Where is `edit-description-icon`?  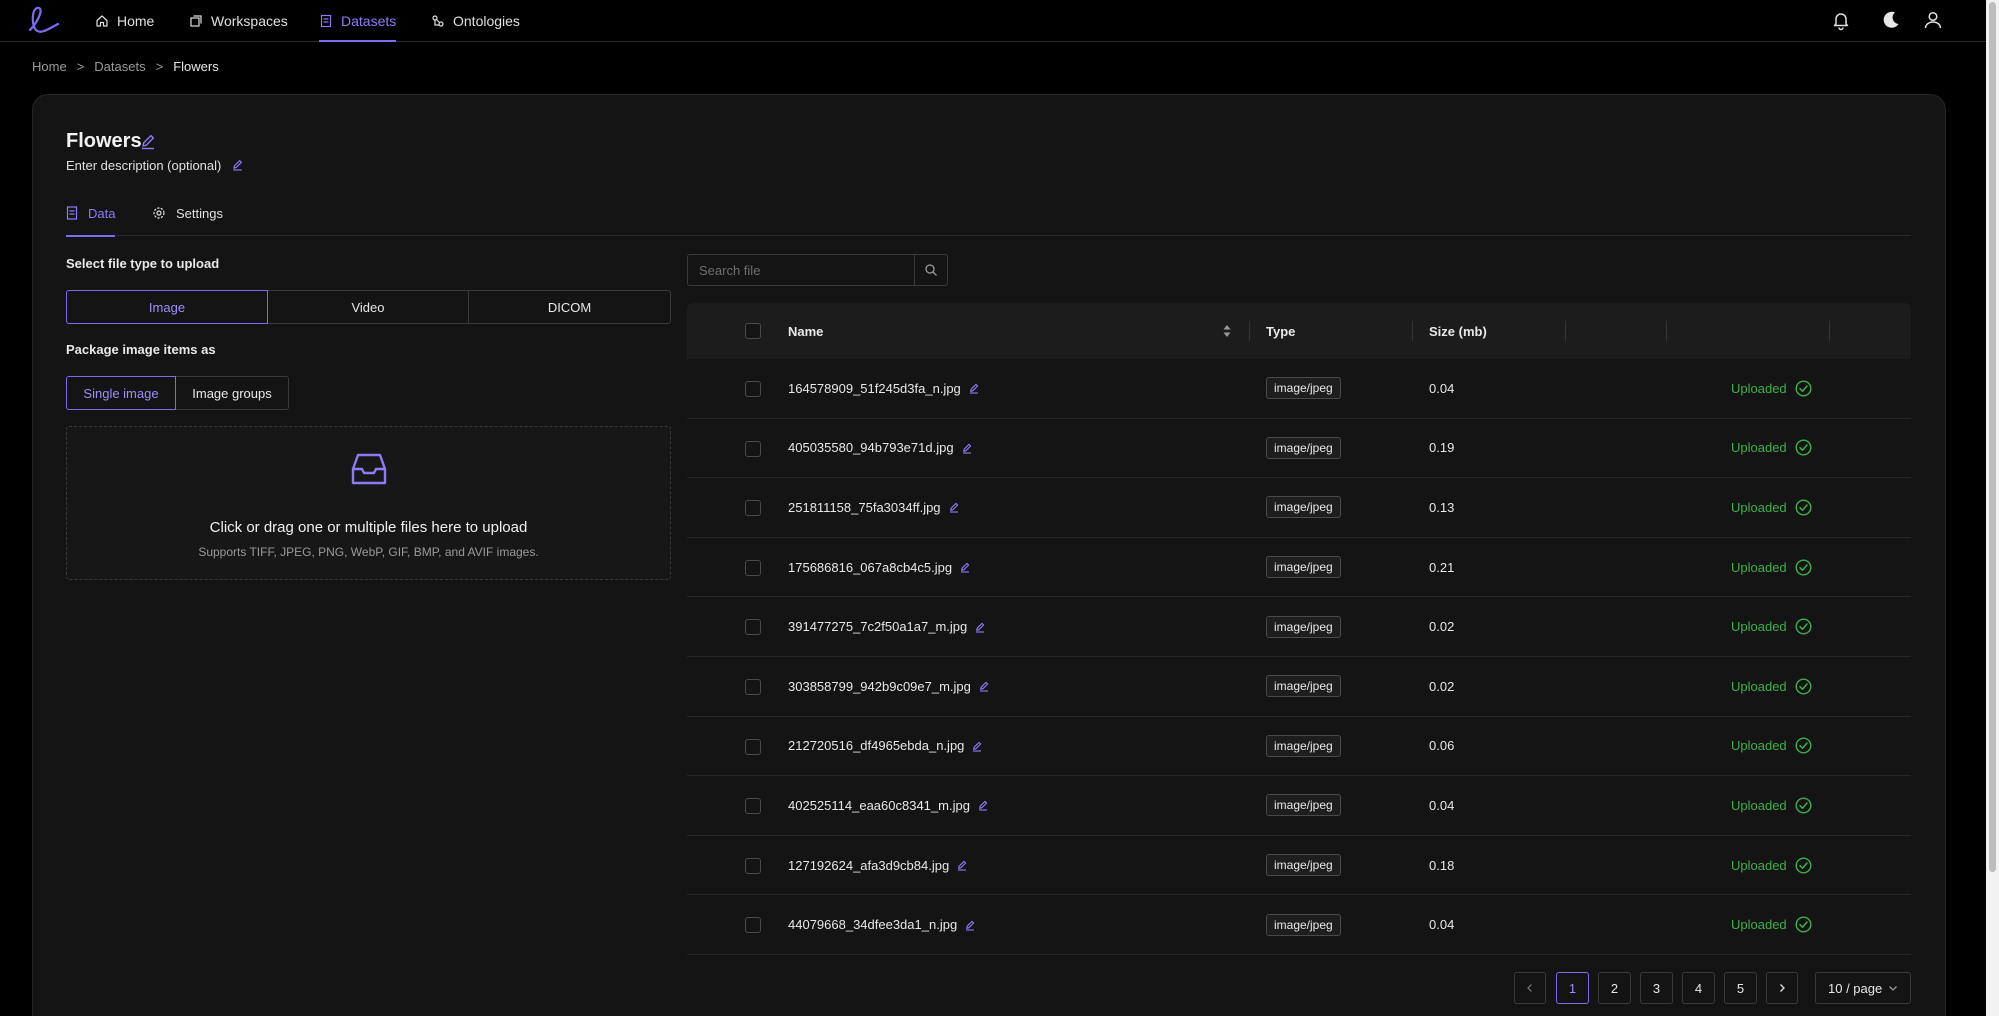 edit-description-icon is located at coordinates (237, 164).